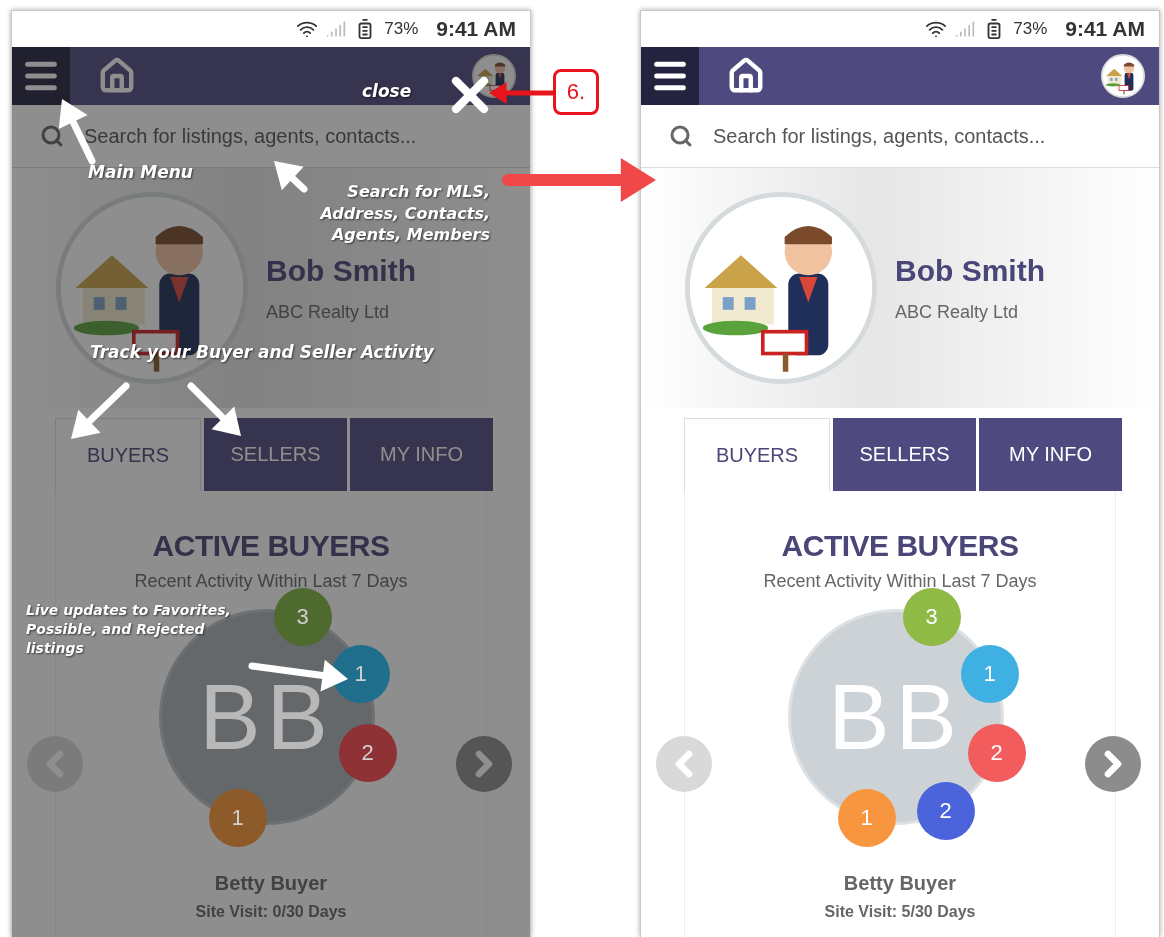 The width and height of the screenshot is (1164, 937). What do you see at coordinates (271, 912) in the screenshot?
I see `site-visits: Site Visit: 0/30 Days` at bounding box center [271, 912].